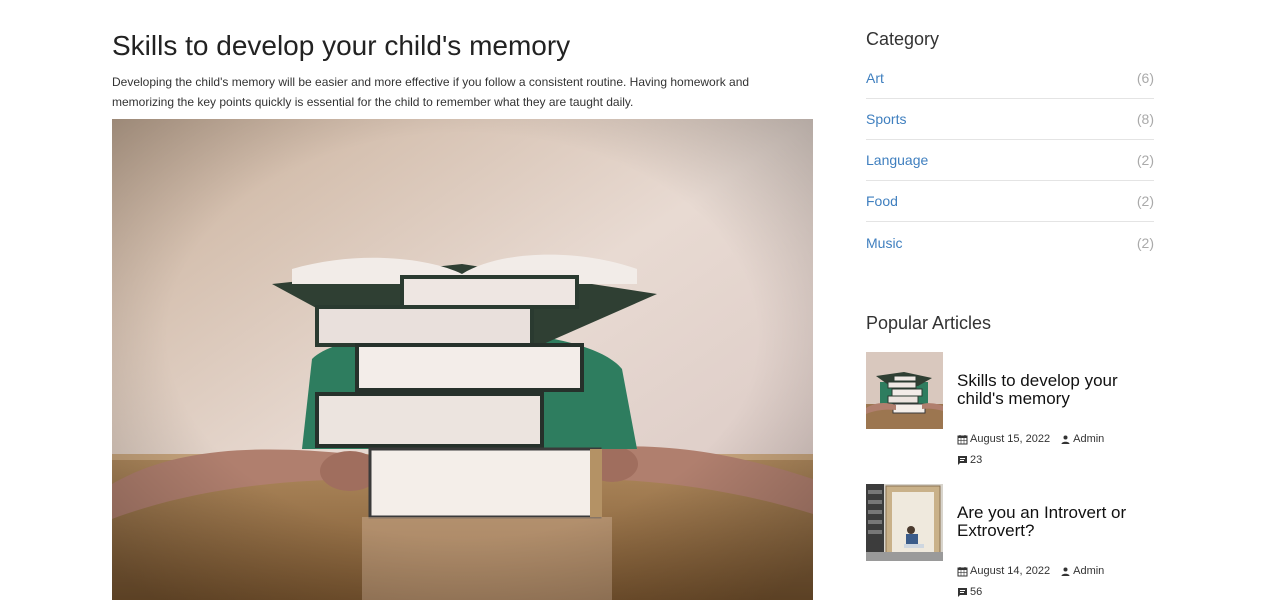 The height and width of the screenshot is (600, 1288). What do you see at coordinates (1145, 119) in the screenshot?
I see `category-count: (8)` at bounding box center [1145, 119].